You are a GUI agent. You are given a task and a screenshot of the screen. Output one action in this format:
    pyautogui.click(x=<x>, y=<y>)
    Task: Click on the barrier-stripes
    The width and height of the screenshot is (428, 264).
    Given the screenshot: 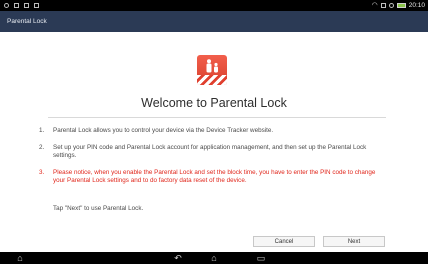 What is the action you would take?
    pyautogui.click(x=212, y=80)
    